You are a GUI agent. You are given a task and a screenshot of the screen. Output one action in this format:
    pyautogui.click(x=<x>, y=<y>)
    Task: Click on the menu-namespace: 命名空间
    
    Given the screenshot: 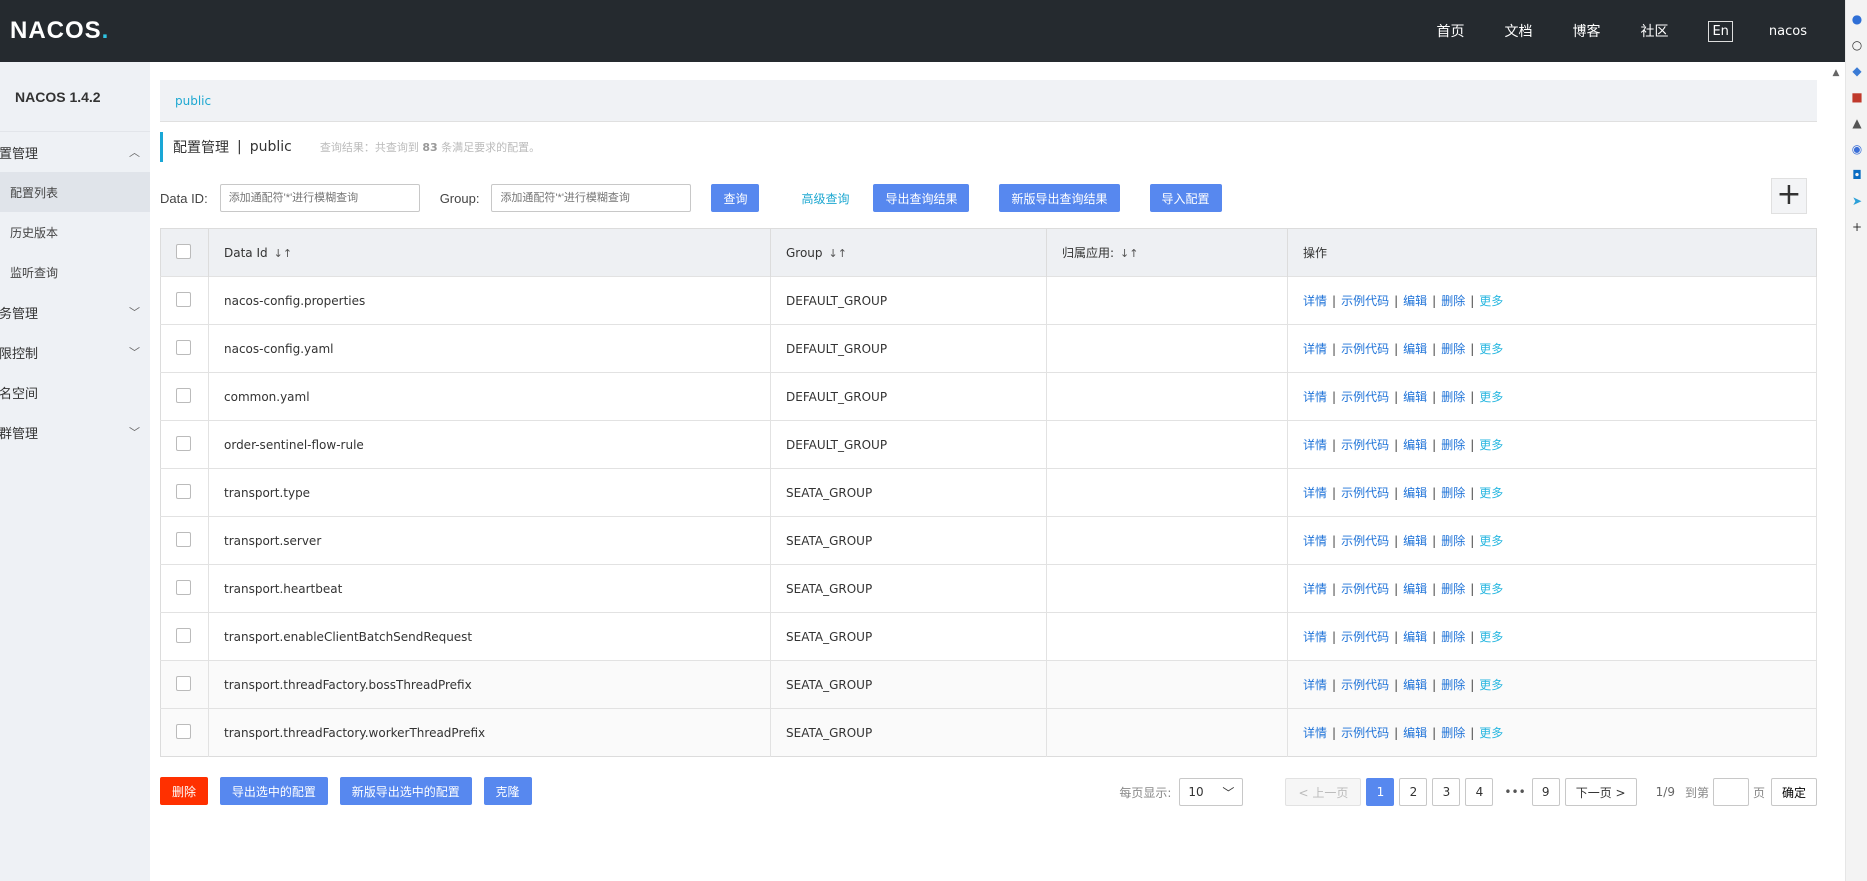 What is the action you would take?
    pyautogui.click(x=75, y=392)
    